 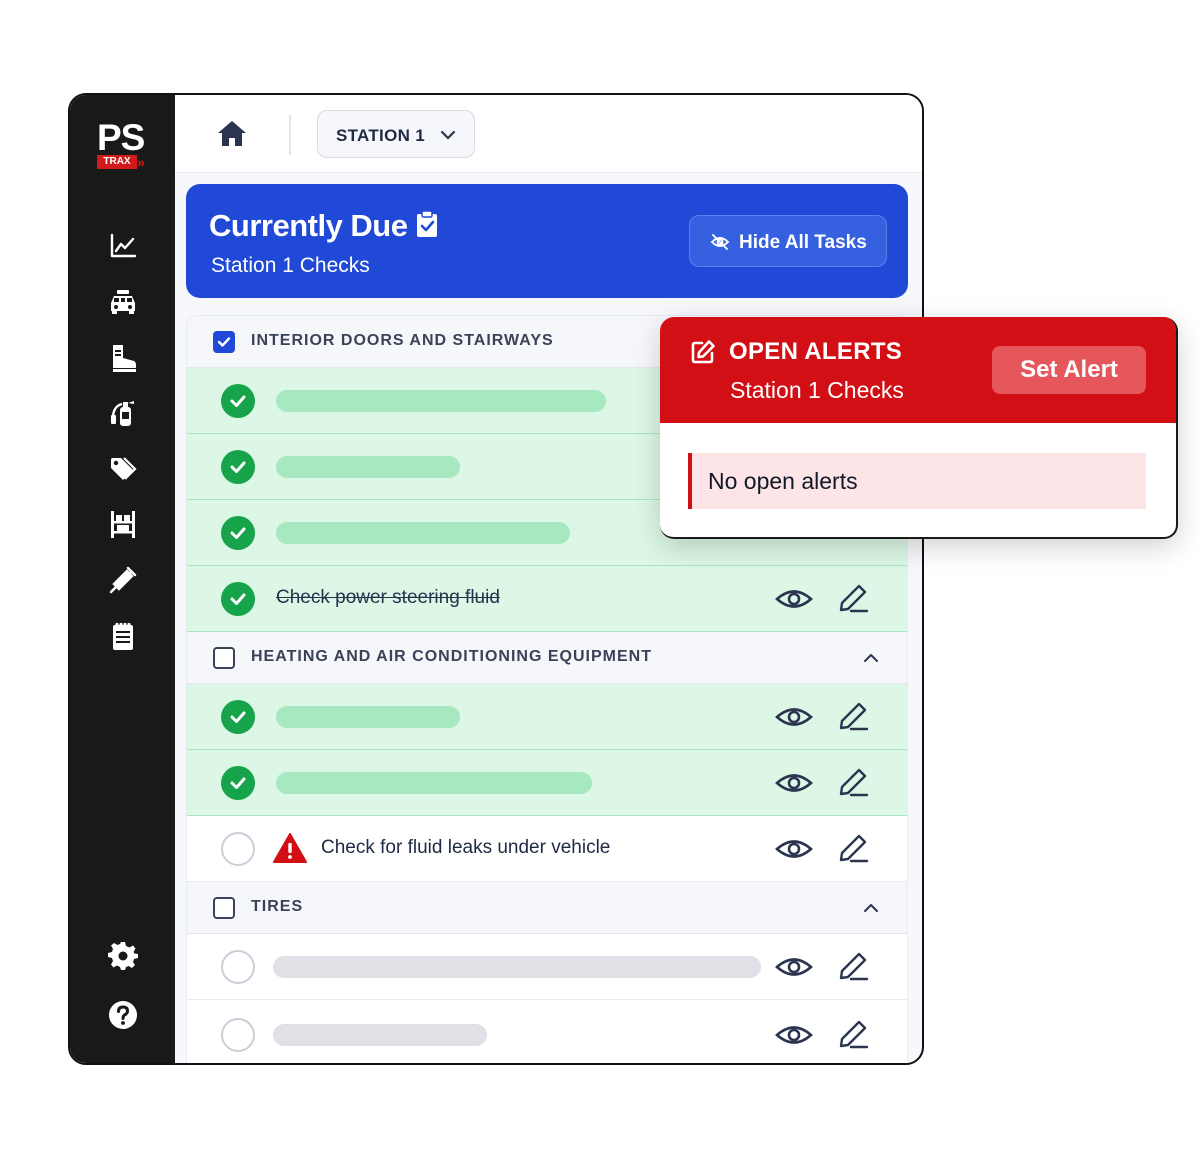 I want to click on hide-all-tasks-label: Hide All Tasks, so click(x=803, y=242).